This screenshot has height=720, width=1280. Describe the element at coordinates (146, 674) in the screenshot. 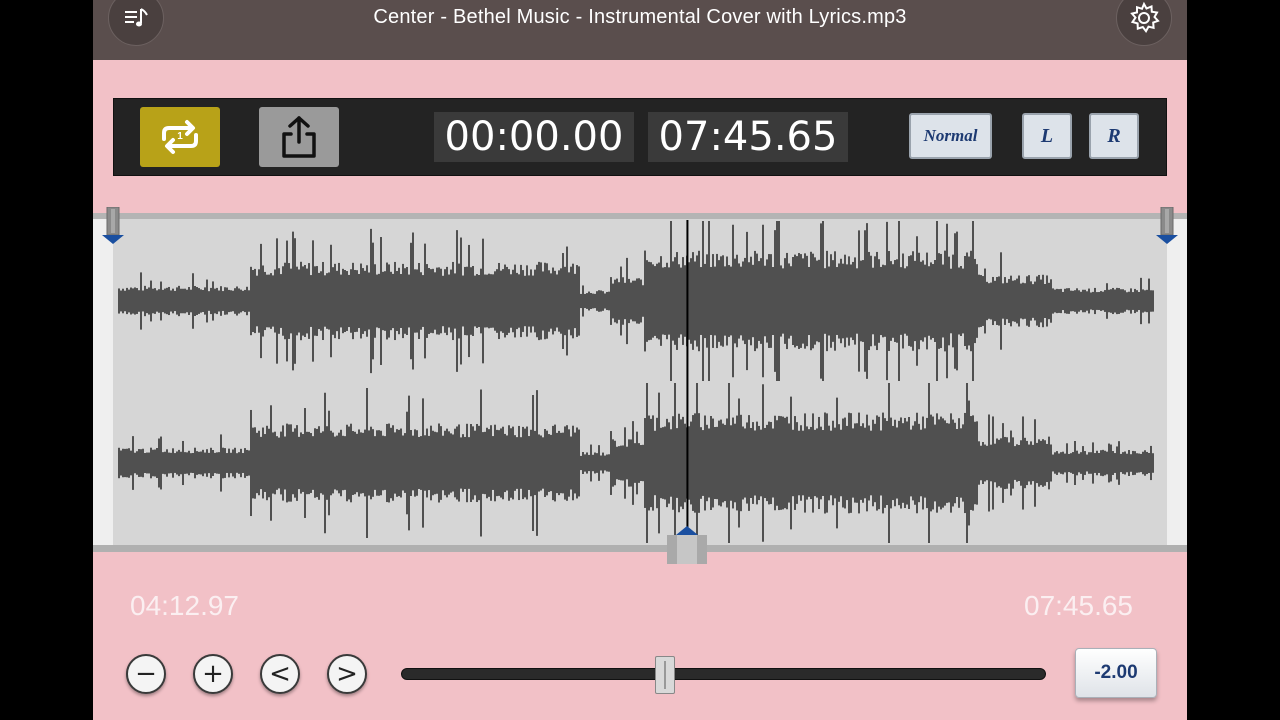

I see `minus-button: −` at that location.